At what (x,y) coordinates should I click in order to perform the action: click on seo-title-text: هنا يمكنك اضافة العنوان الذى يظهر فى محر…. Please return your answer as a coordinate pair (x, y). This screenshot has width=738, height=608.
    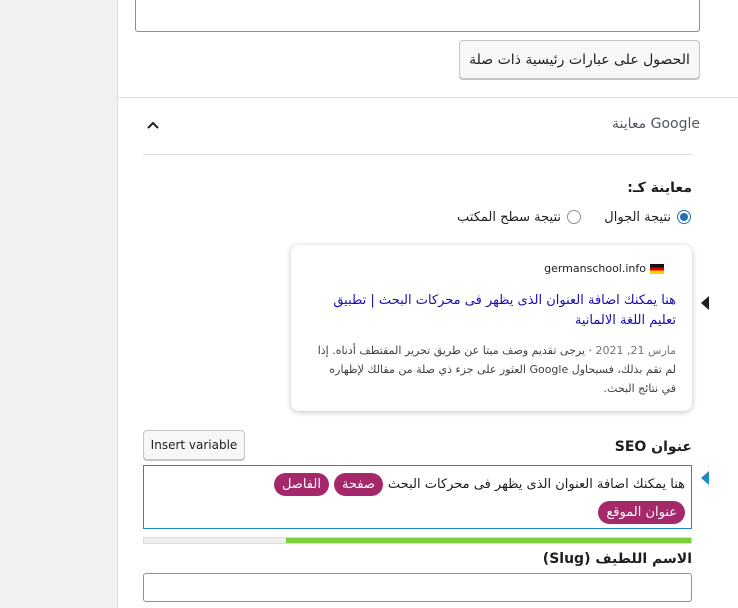
    Looking at the image, I should click on (536, 484).